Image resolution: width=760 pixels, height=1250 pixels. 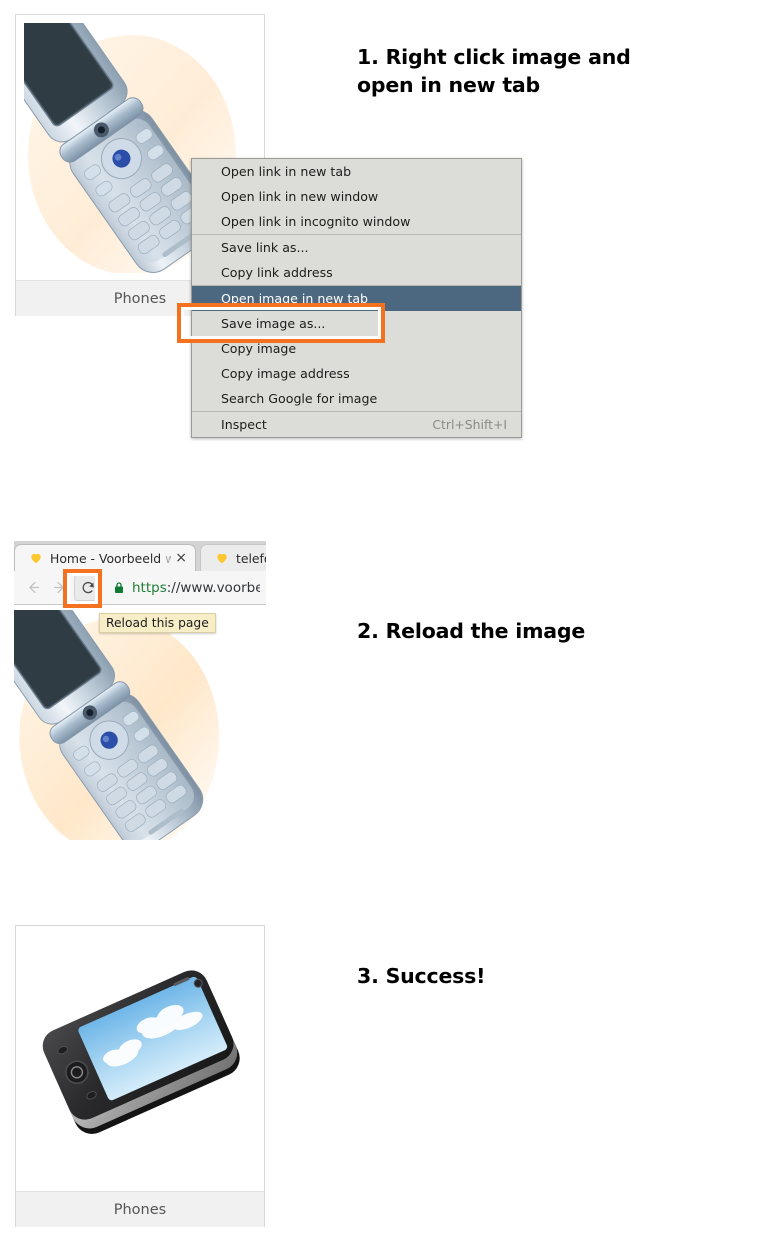 What do you see at coordinates (181, 558) in the screenshot?
I see `close-icon: ×` at bounding box center [181, 558].